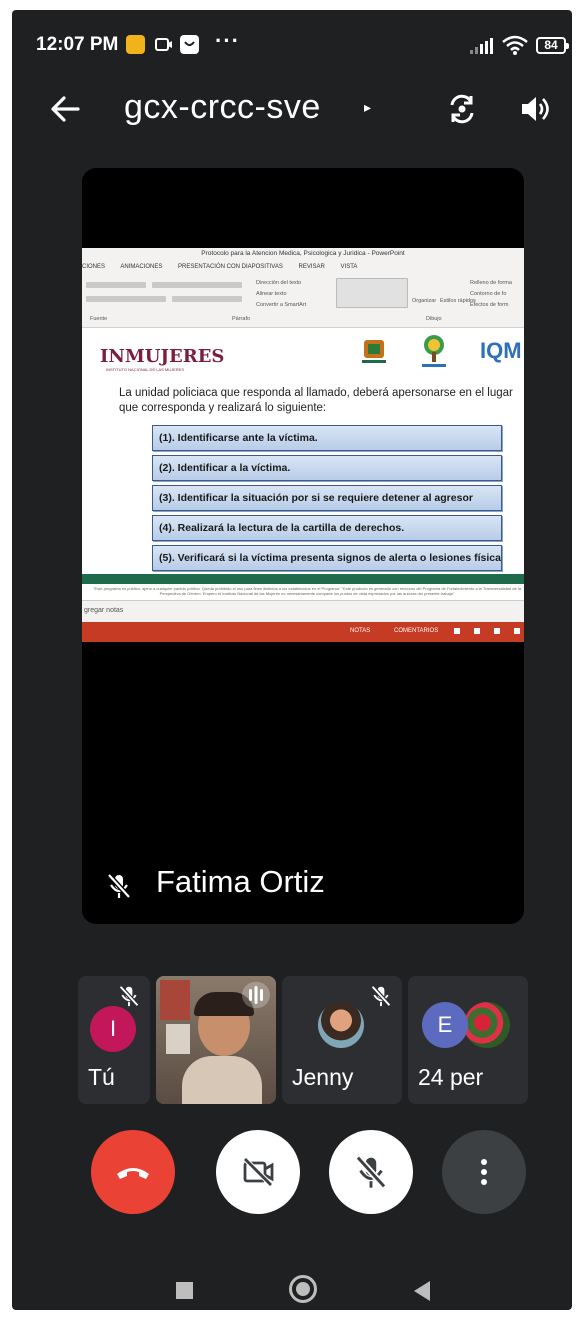  What do you see at coordinates (94, 267) in the screenshot?
I see `ribbon-tab: CIONES` at bounding box center [94, 267].